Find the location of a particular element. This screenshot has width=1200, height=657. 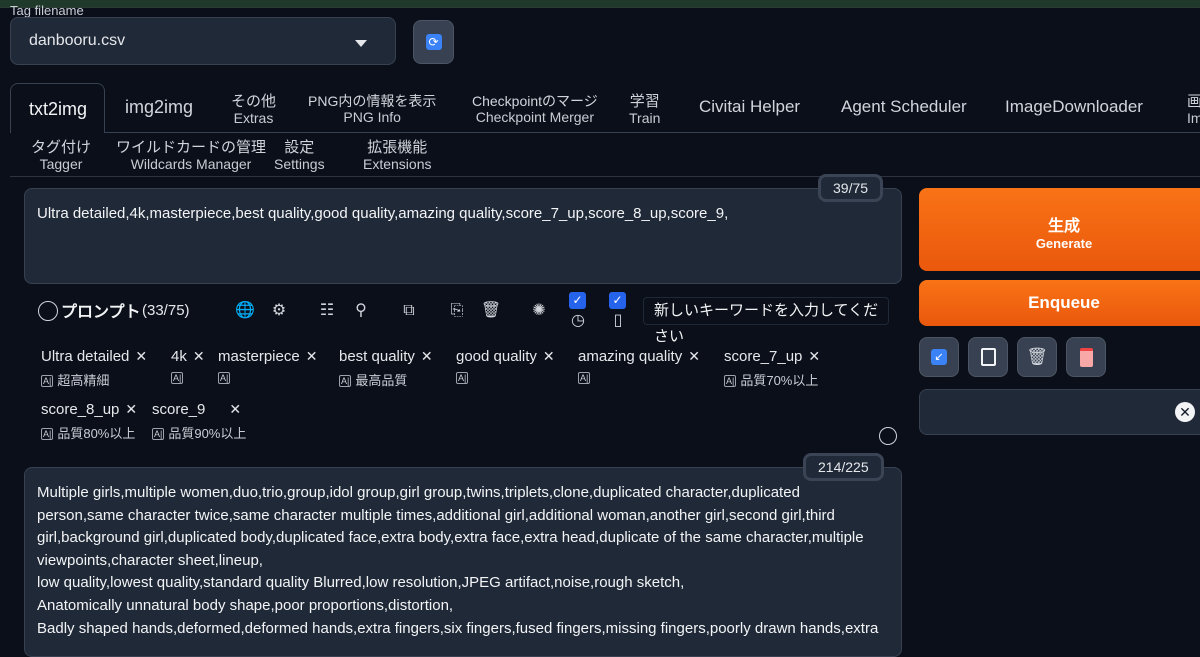

tag-translation: 超高精細 is located at coordinates (83, 380).